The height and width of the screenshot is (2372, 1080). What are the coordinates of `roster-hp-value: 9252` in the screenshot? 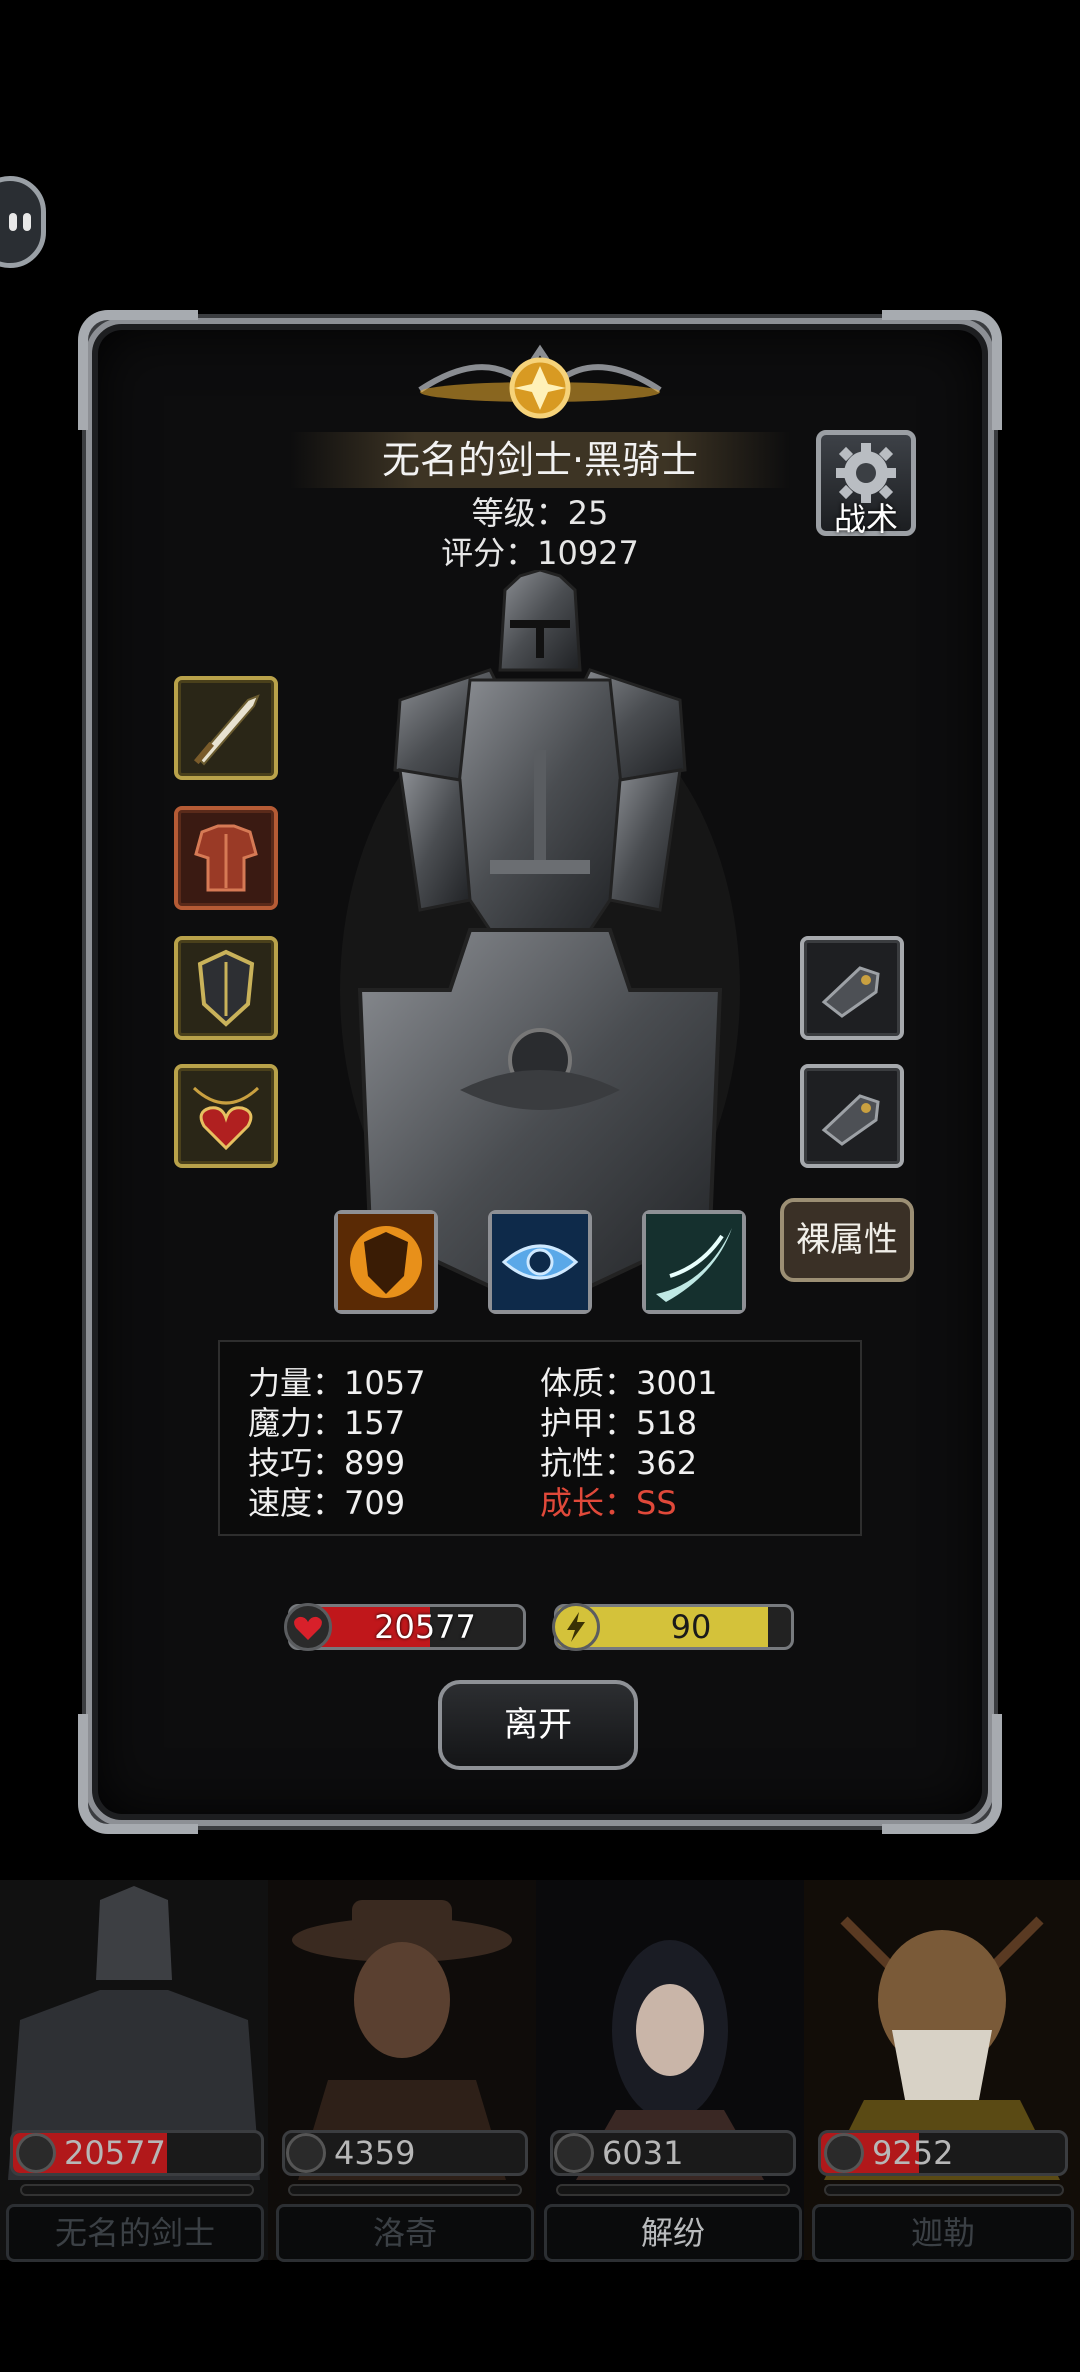 It's located at (913, 2153).